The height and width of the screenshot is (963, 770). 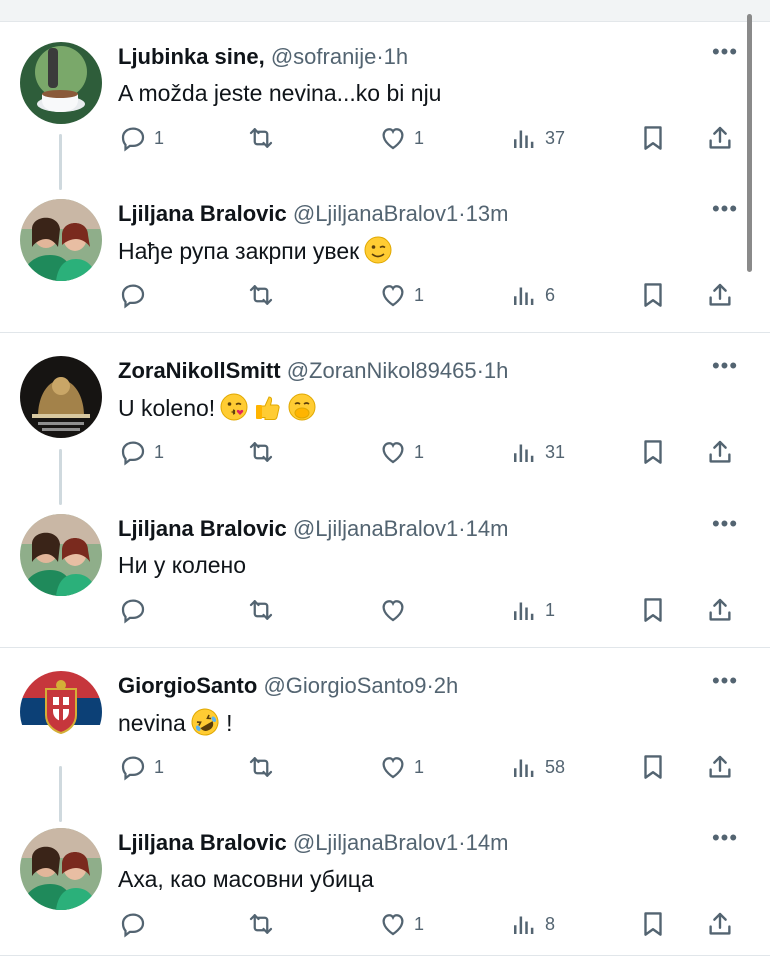 What do you see at coordinates (191, 56) in the screenshot?
I see `display-name: Ljubinka sine,` at bounding box center [191, 56].